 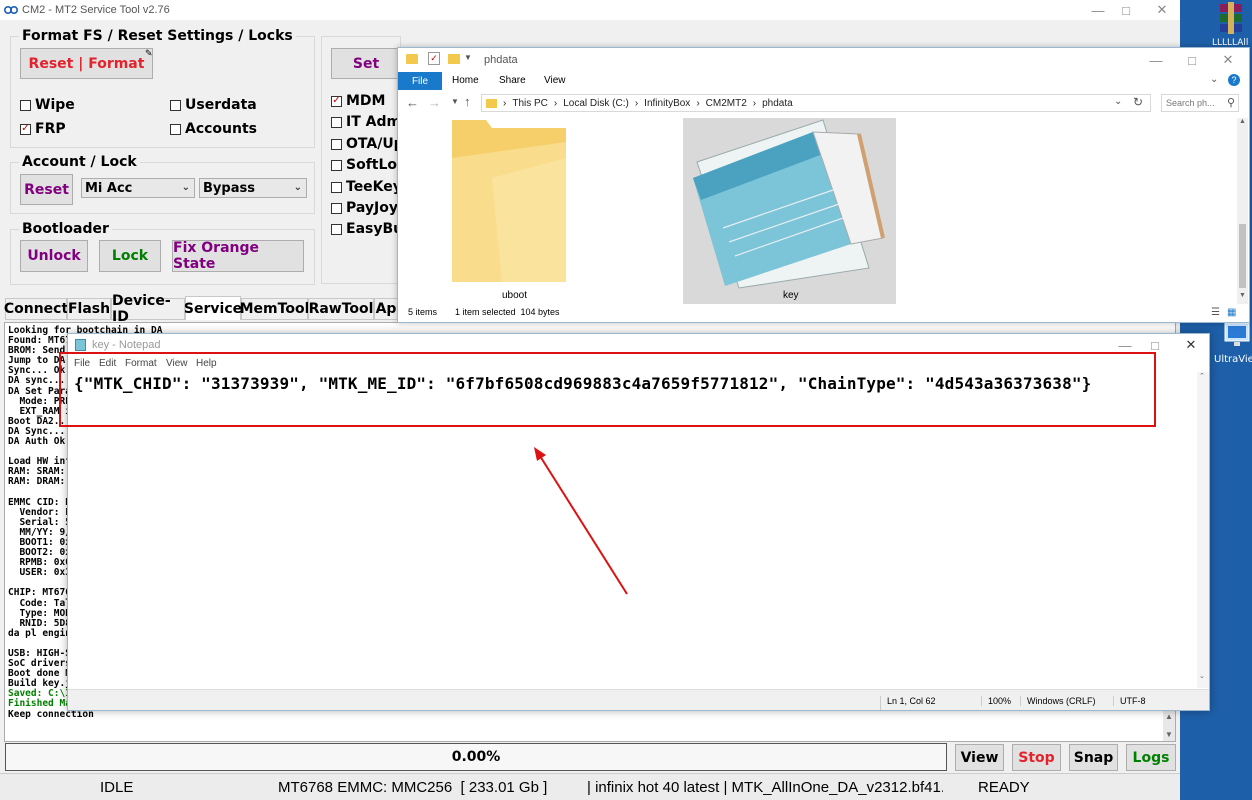 What do you see at coordinates (581, 521) in the screenshot?
I see `annotation-arrow` at bounding box center [581, 521].